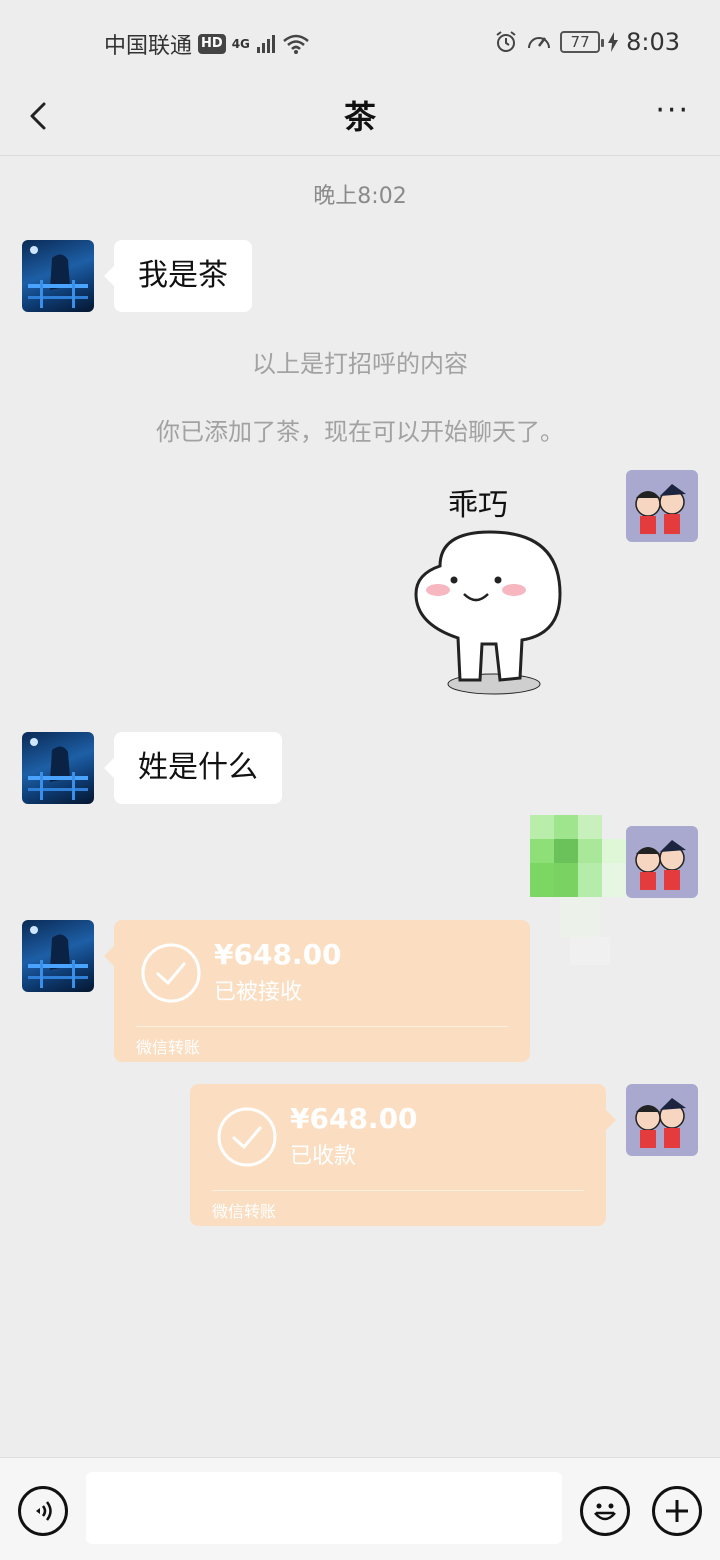  Describe the element at coordinates (490, 587) in the screenshot. I see `sticker-image: 乖巧` at that location.